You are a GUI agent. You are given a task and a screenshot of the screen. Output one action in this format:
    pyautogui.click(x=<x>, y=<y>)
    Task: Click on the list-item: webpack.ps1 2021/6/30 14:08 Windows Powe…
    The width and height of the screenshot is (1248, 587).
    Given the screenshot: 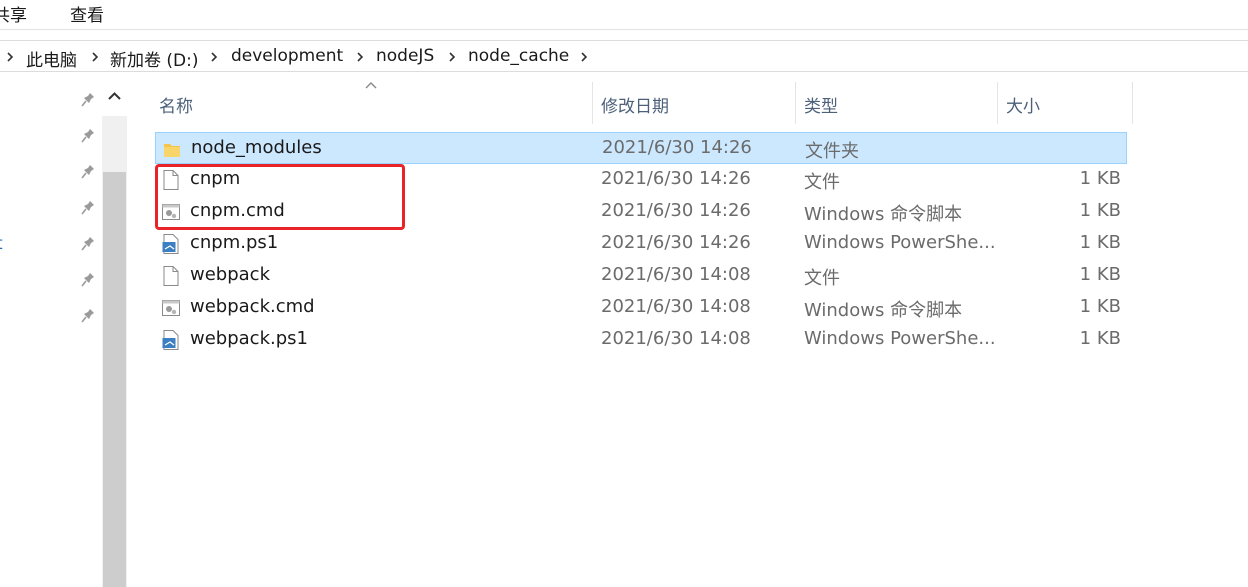 What is the action you would take?
    pyautogui.click(x=641, y=340)
    